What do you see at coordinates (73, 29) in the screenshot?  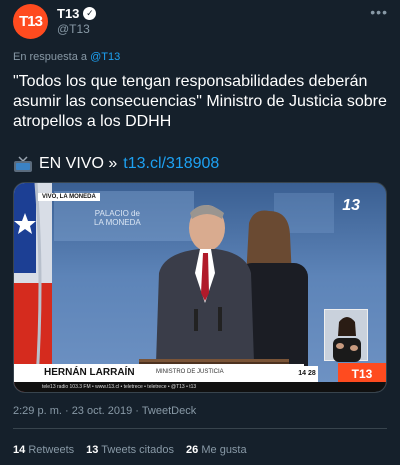 I see `author-handle: @T13` at bounding box center [73, 29].